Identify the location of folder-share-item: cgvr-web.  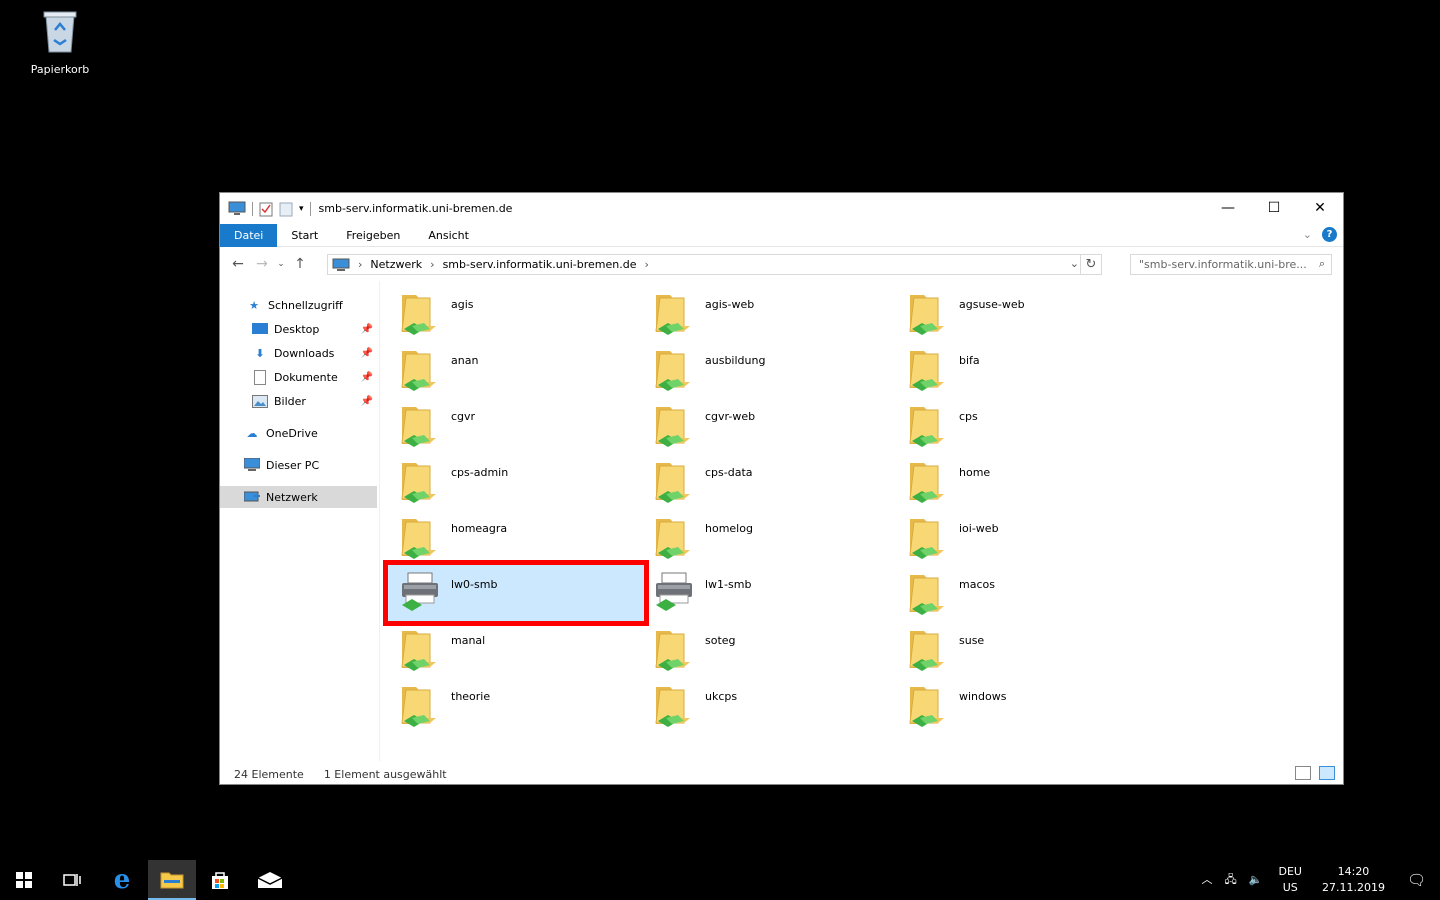
(770, 425).